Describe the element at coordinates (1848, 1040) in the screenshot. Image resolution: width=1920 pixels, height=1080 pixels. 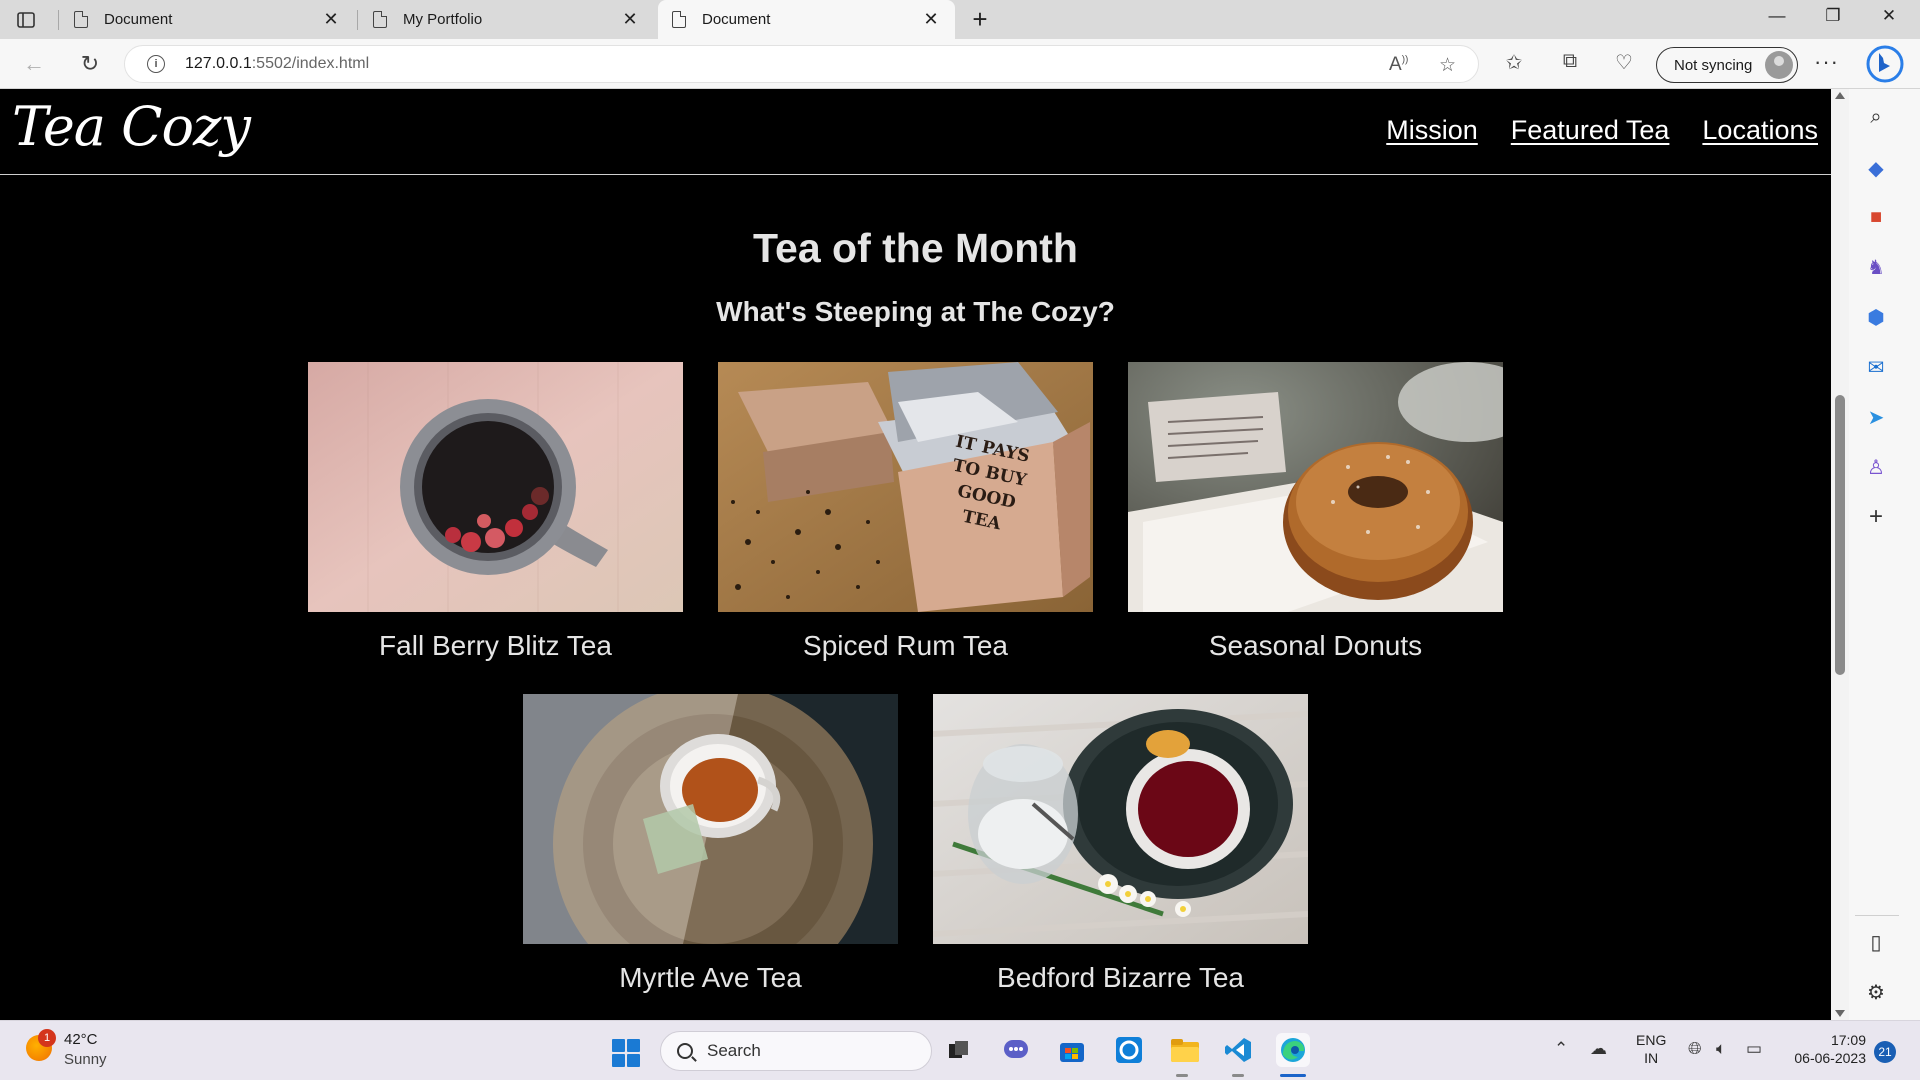
I see `clock-time: 17:09` at that location.